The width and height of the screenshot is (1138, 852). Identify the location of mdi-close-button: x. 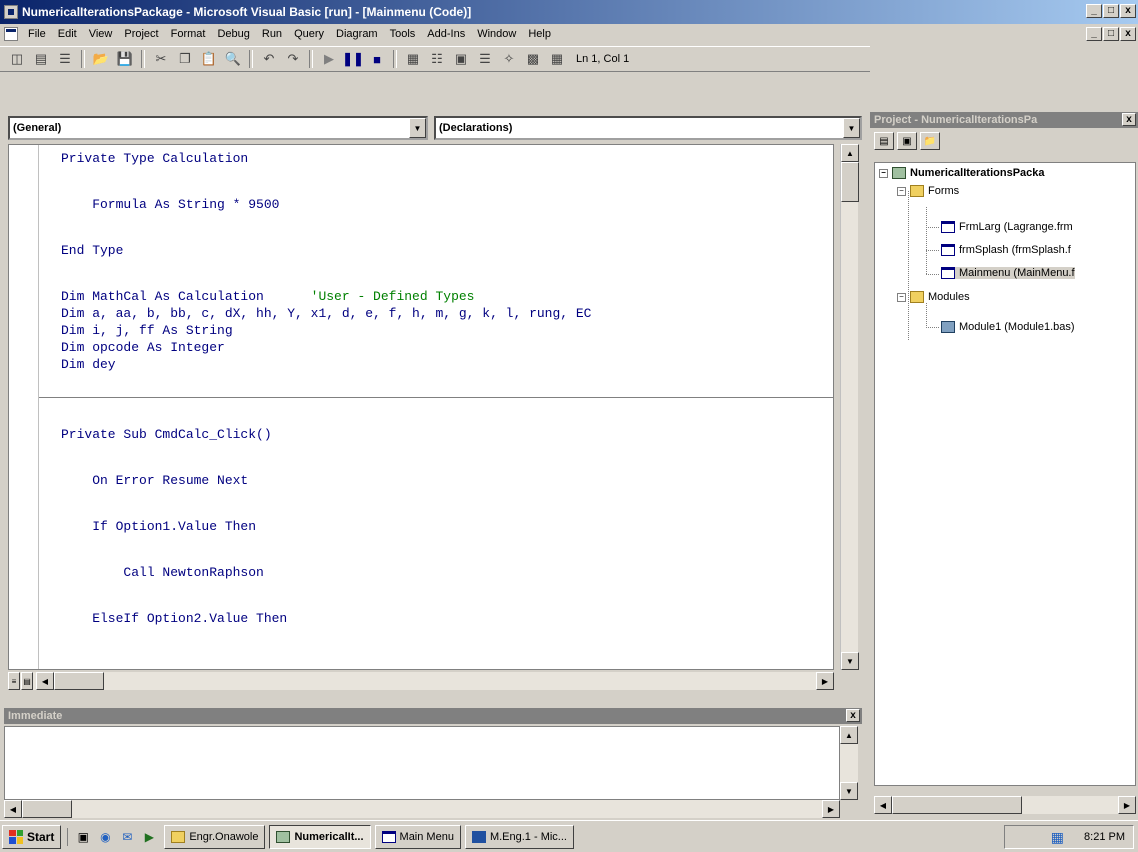
(1128, 34).